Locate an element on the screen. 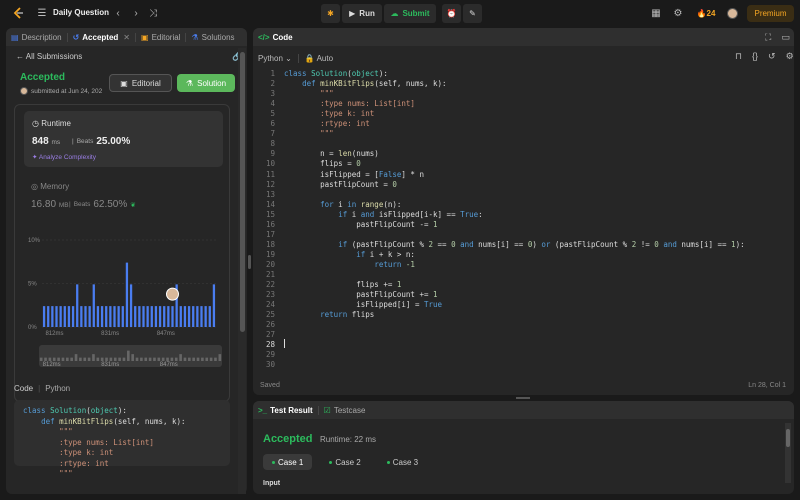 This screenshot has width=800, height=500. page-title: Daily Question is located at coordinates (81, 12).